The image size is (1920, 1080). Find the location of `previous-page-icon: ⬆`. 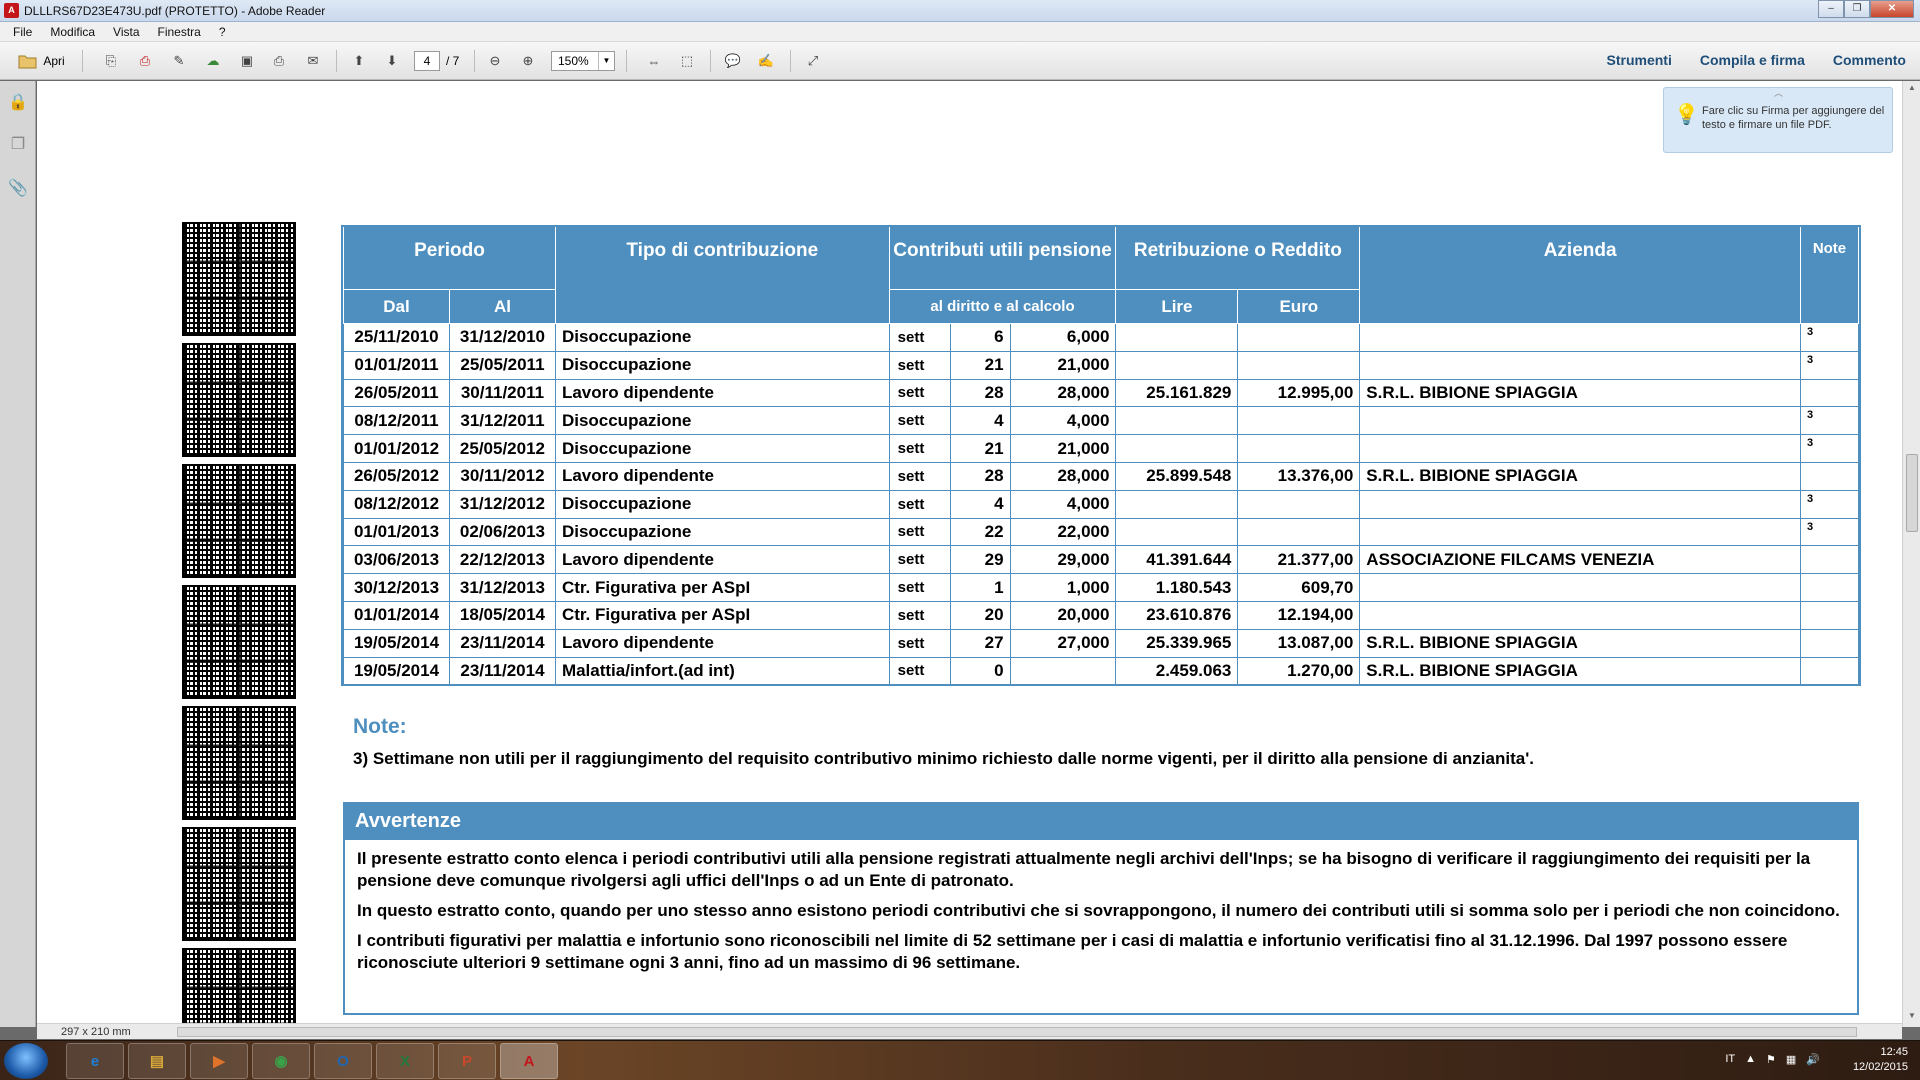

previous-page-icon: ⬆ is located at coordinates (359, 61).